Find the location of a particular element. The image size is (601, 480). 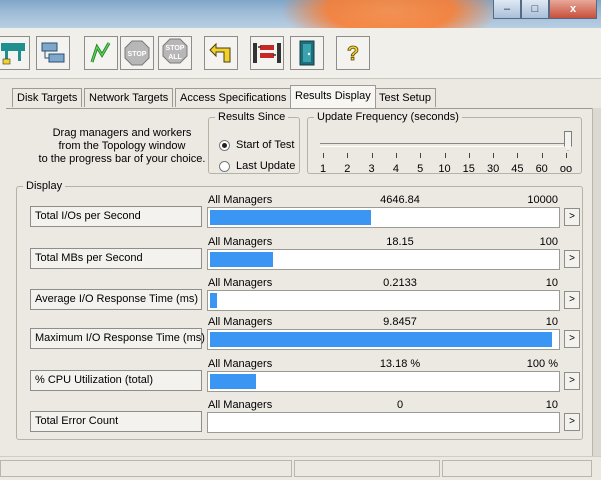

title-bar-glow is located at coordinates (390, 14).